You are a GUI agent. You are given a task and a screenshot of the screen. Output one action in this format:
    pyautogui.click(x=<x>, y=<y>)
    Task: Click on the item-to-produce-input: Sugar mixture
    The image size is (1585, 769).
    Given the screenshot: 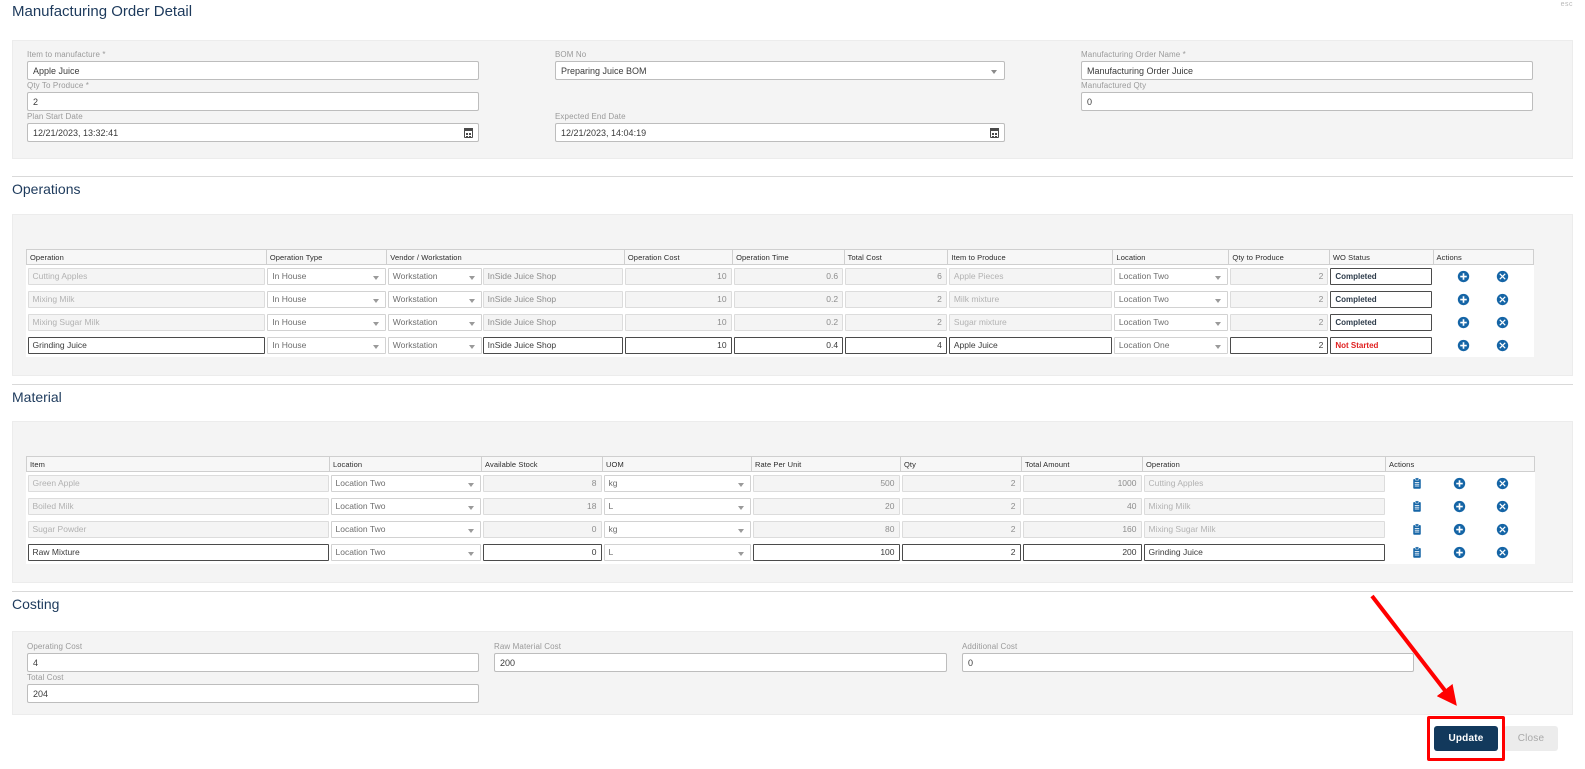 What is the action you would take?
    pyautogui.click(x=1030, y=322)
    